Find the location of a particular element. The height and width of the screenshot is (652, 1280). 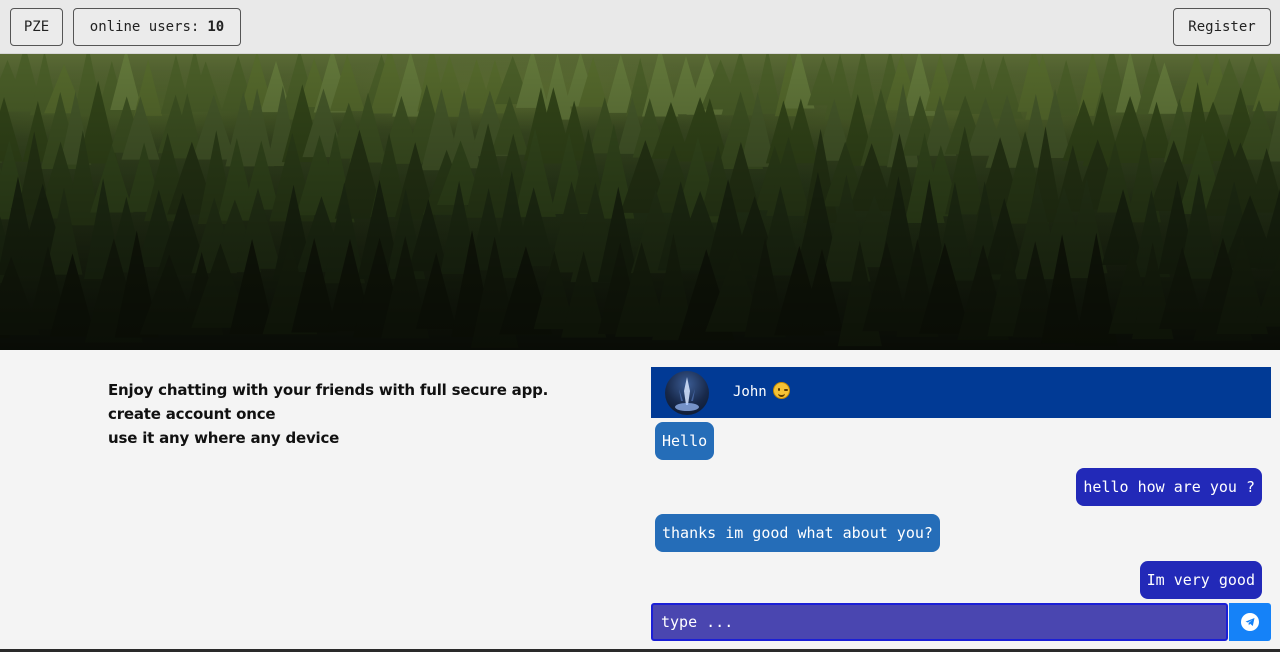

message-composer is located at coordinates (961, 622).